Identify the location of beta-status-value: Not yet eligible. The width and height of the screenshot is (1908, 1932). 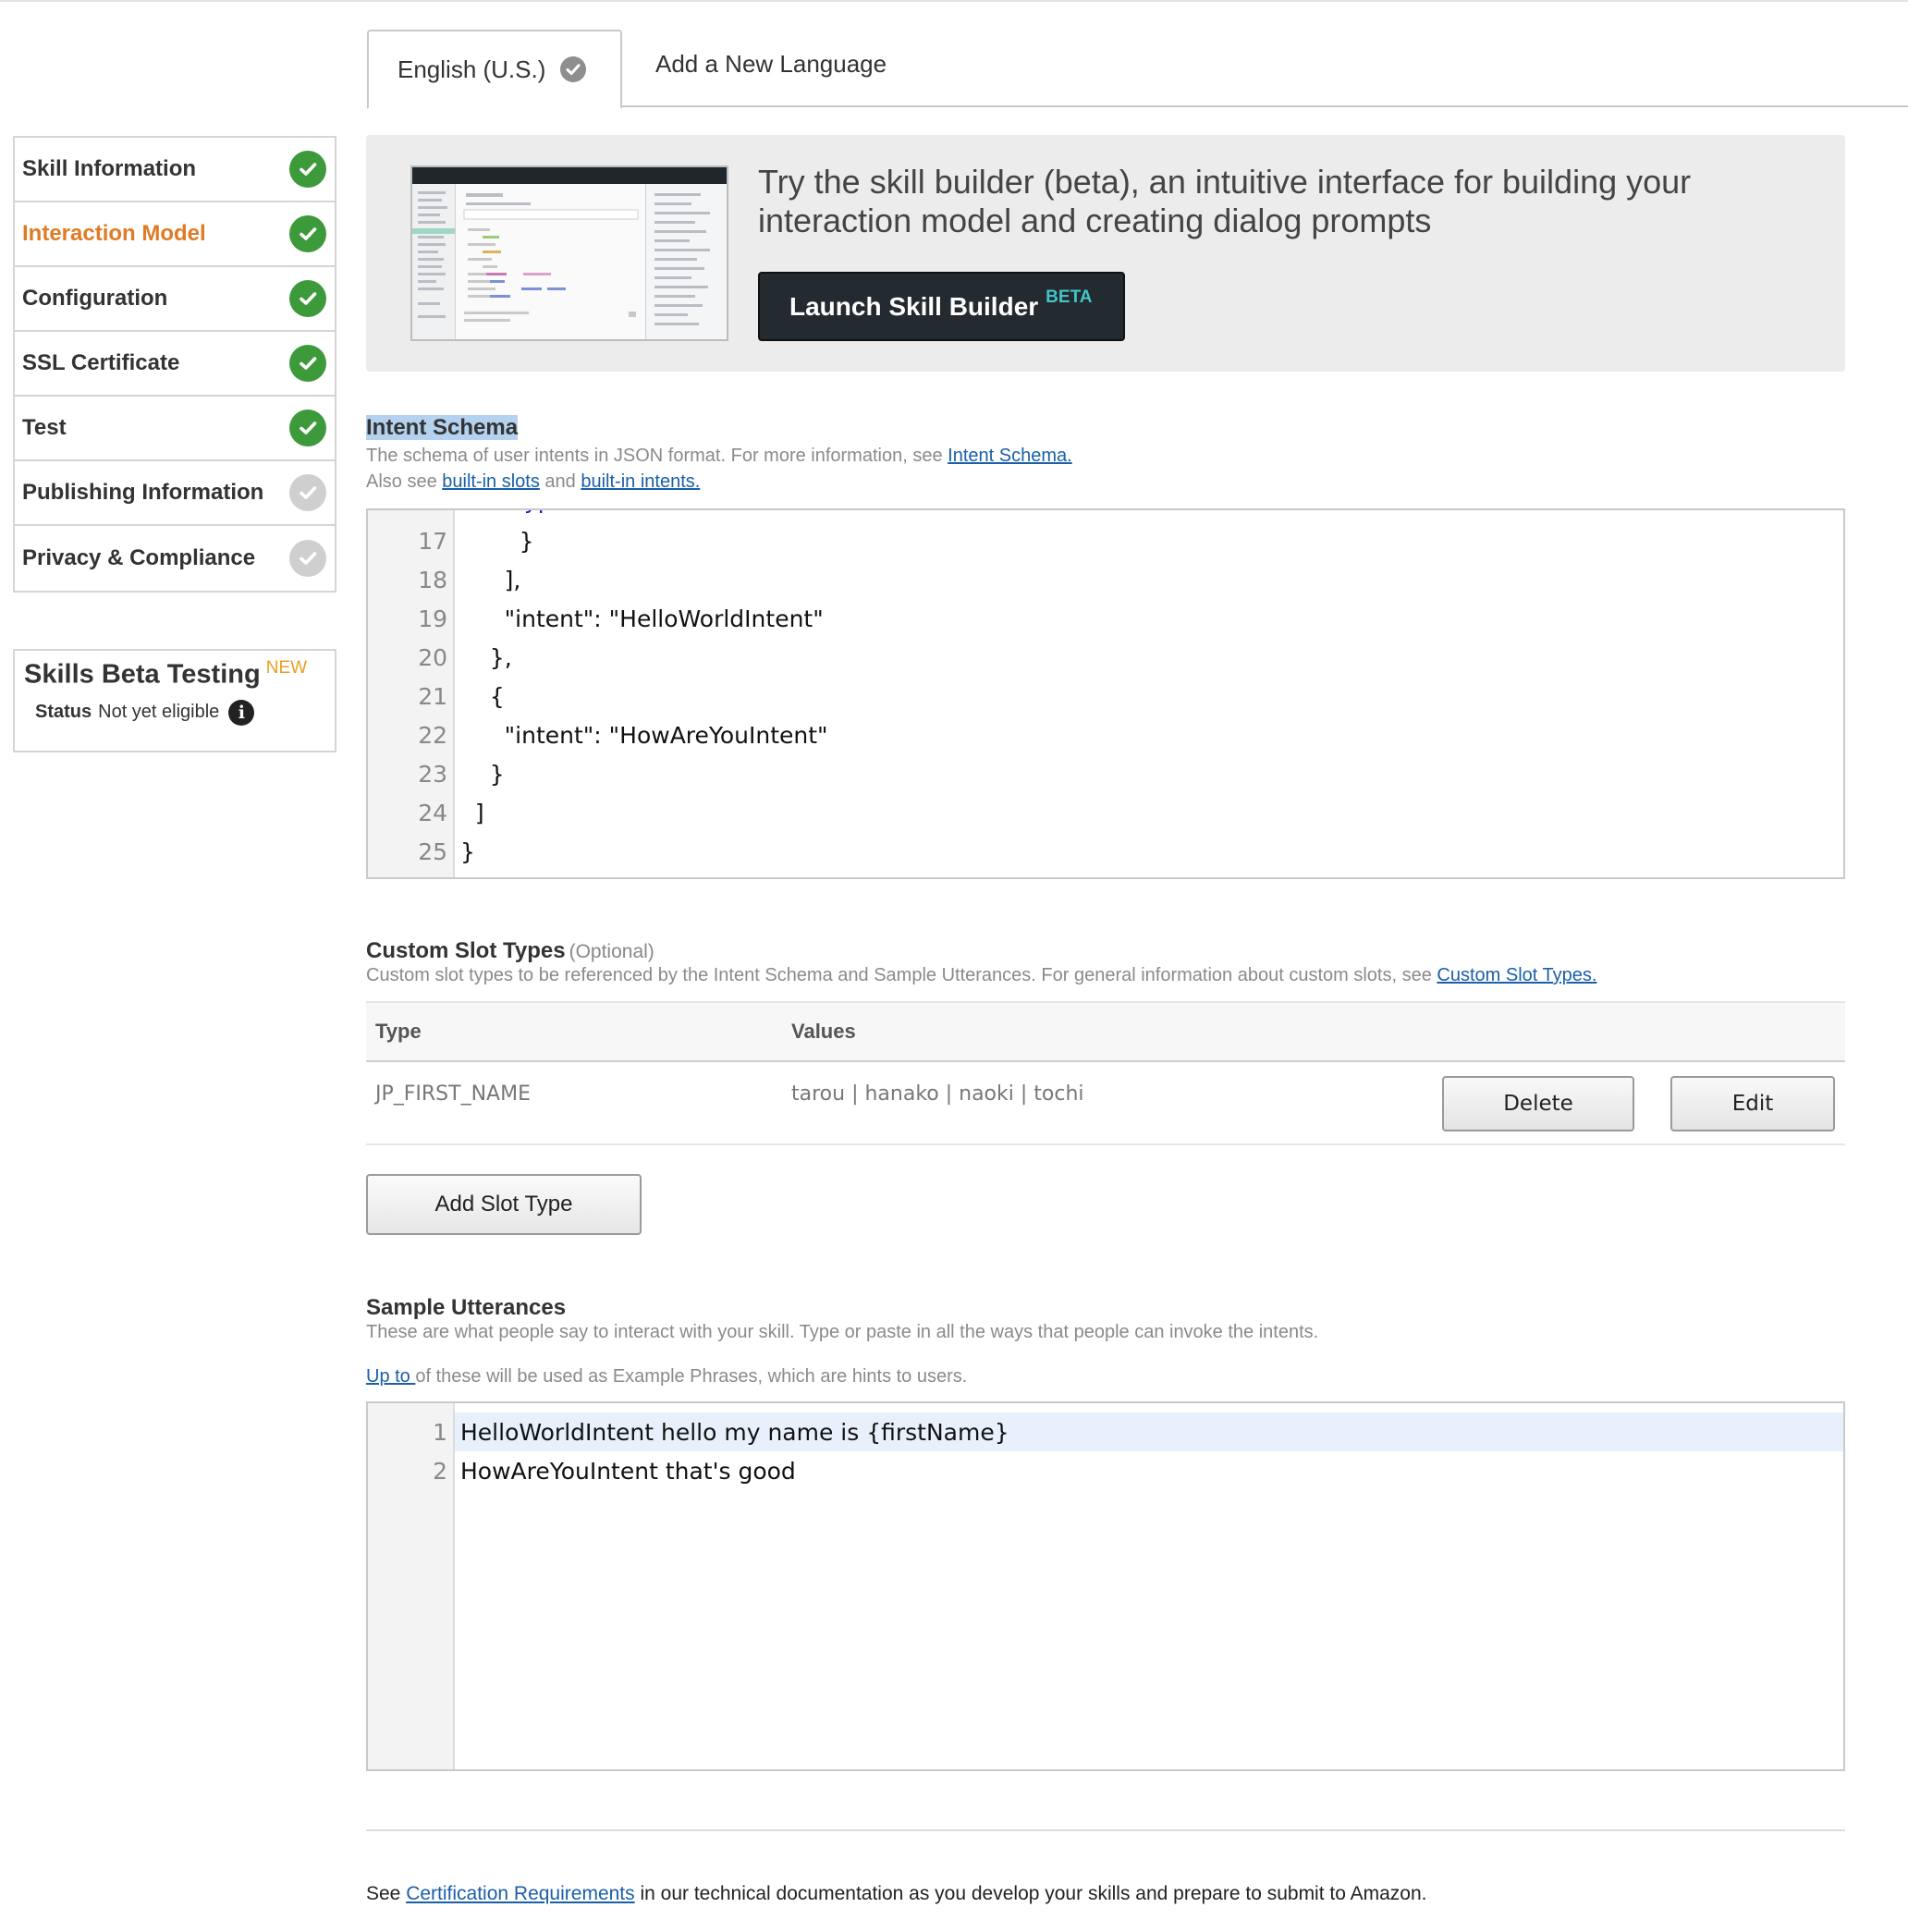
(159, 712).